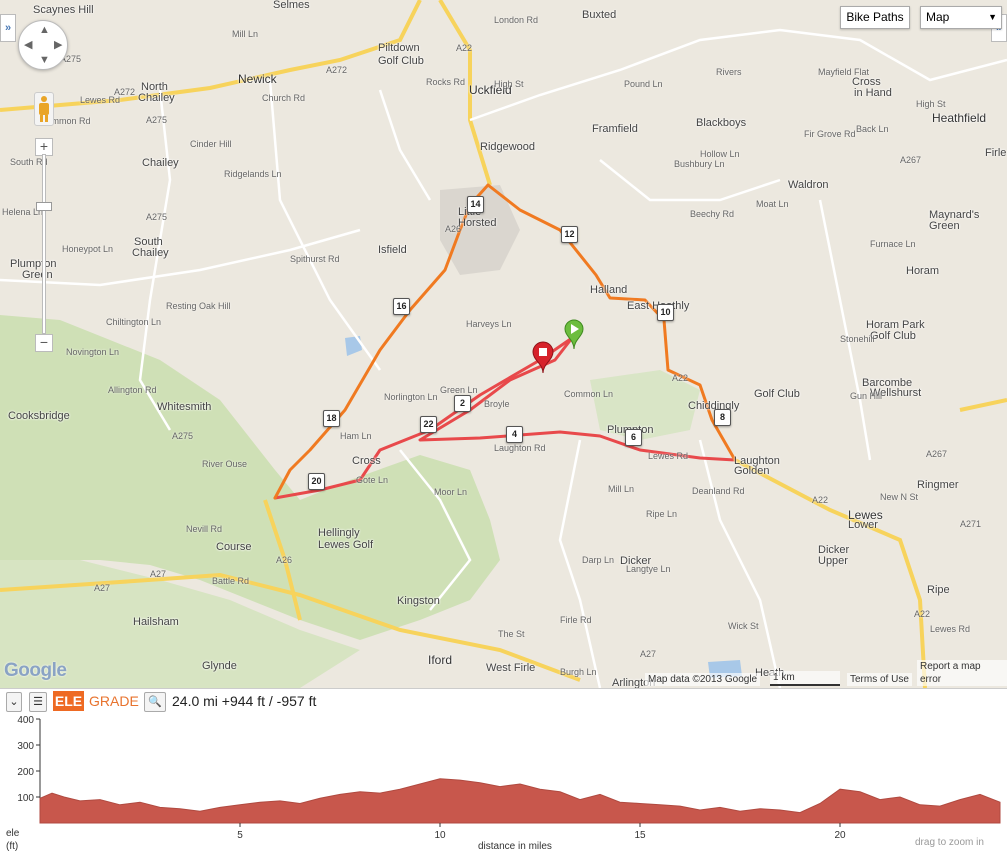 This screenshot has width=1007, height=857. Describe the element at coordinates (155, 702) in the screenshot. I see `zoom-magnifier-icon: 🔍` at that location.